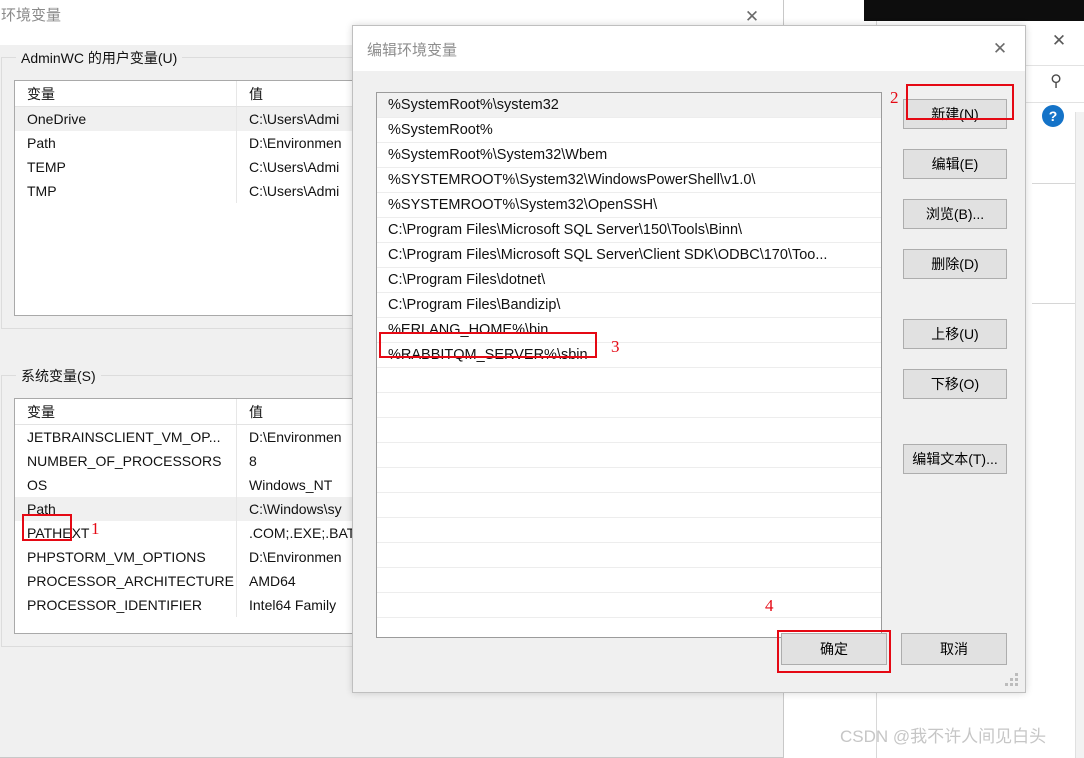 This screenshot has width=1084, height=758. Describe the element at coordinates (31, 15) in the screenshot. I see `env-window-title: 环境变量` at that location.